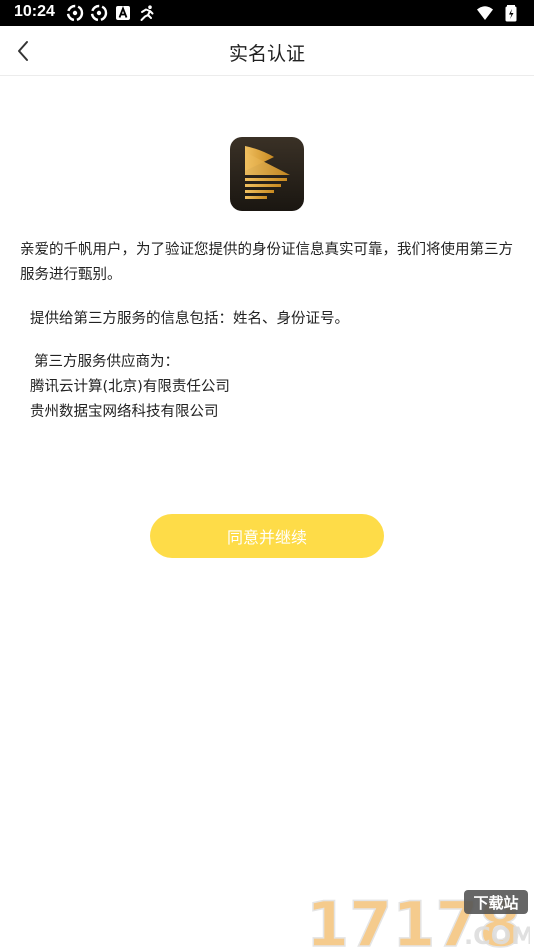 The width and height of the screenshot is (534, 950). What do you see at coordinates (511, 13) in the screenshot?
I see `battery-icon` at bounding box center [511, 13].